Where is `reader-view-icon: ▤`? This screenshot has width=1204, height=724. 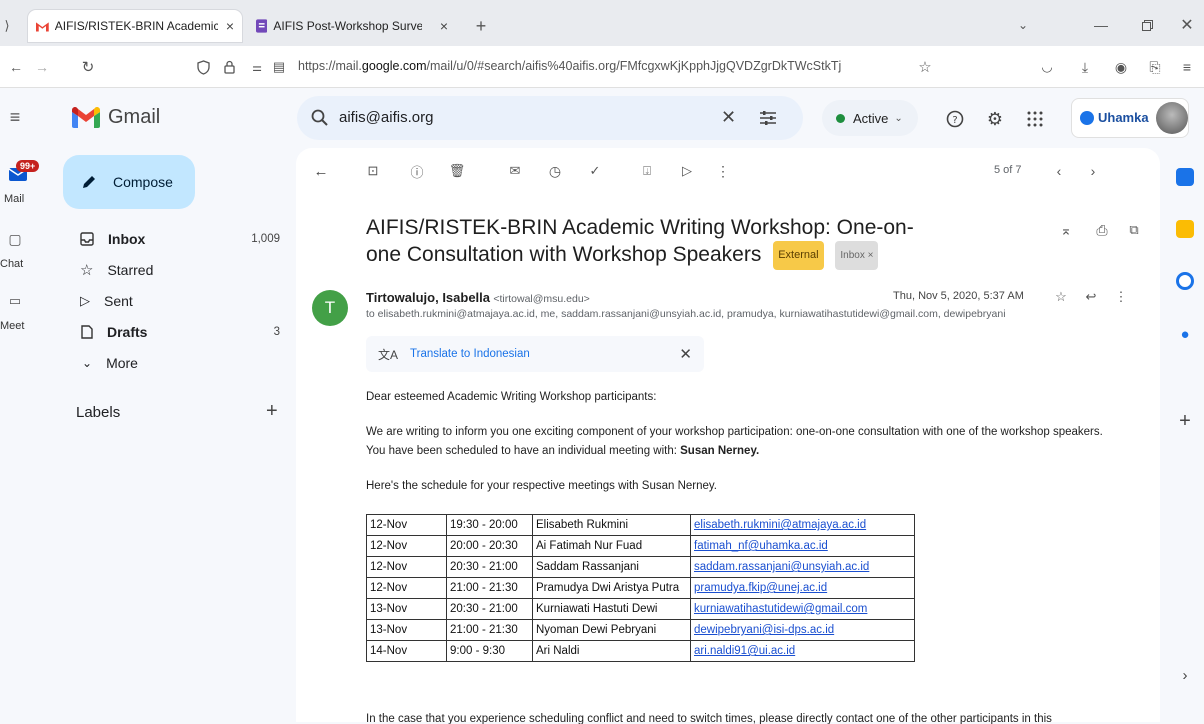 reader-view-icon: ▤ is located at coordinates (279, 67).